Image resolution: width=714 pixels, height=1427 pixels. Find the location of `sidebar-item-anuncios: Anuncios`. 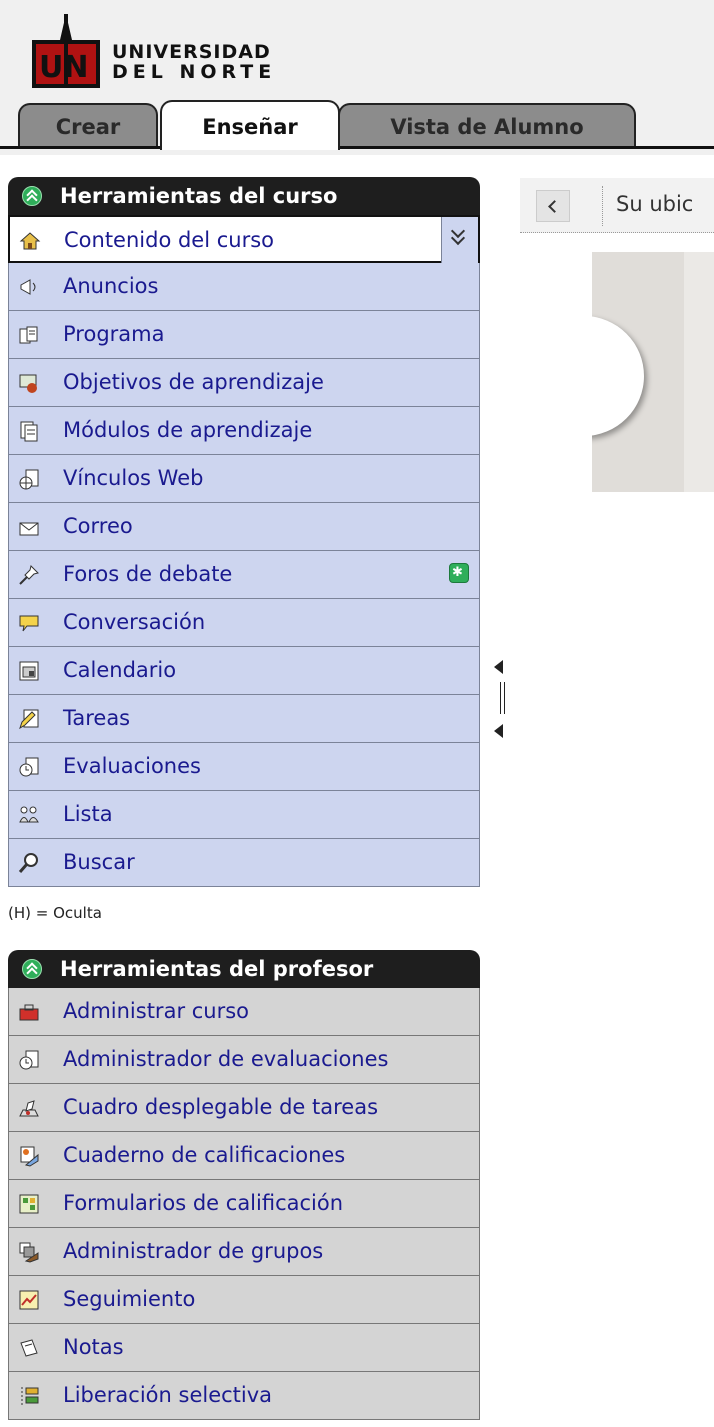

sidebar-item-anuncios: Anuncios is located at coordinates (244, 287).